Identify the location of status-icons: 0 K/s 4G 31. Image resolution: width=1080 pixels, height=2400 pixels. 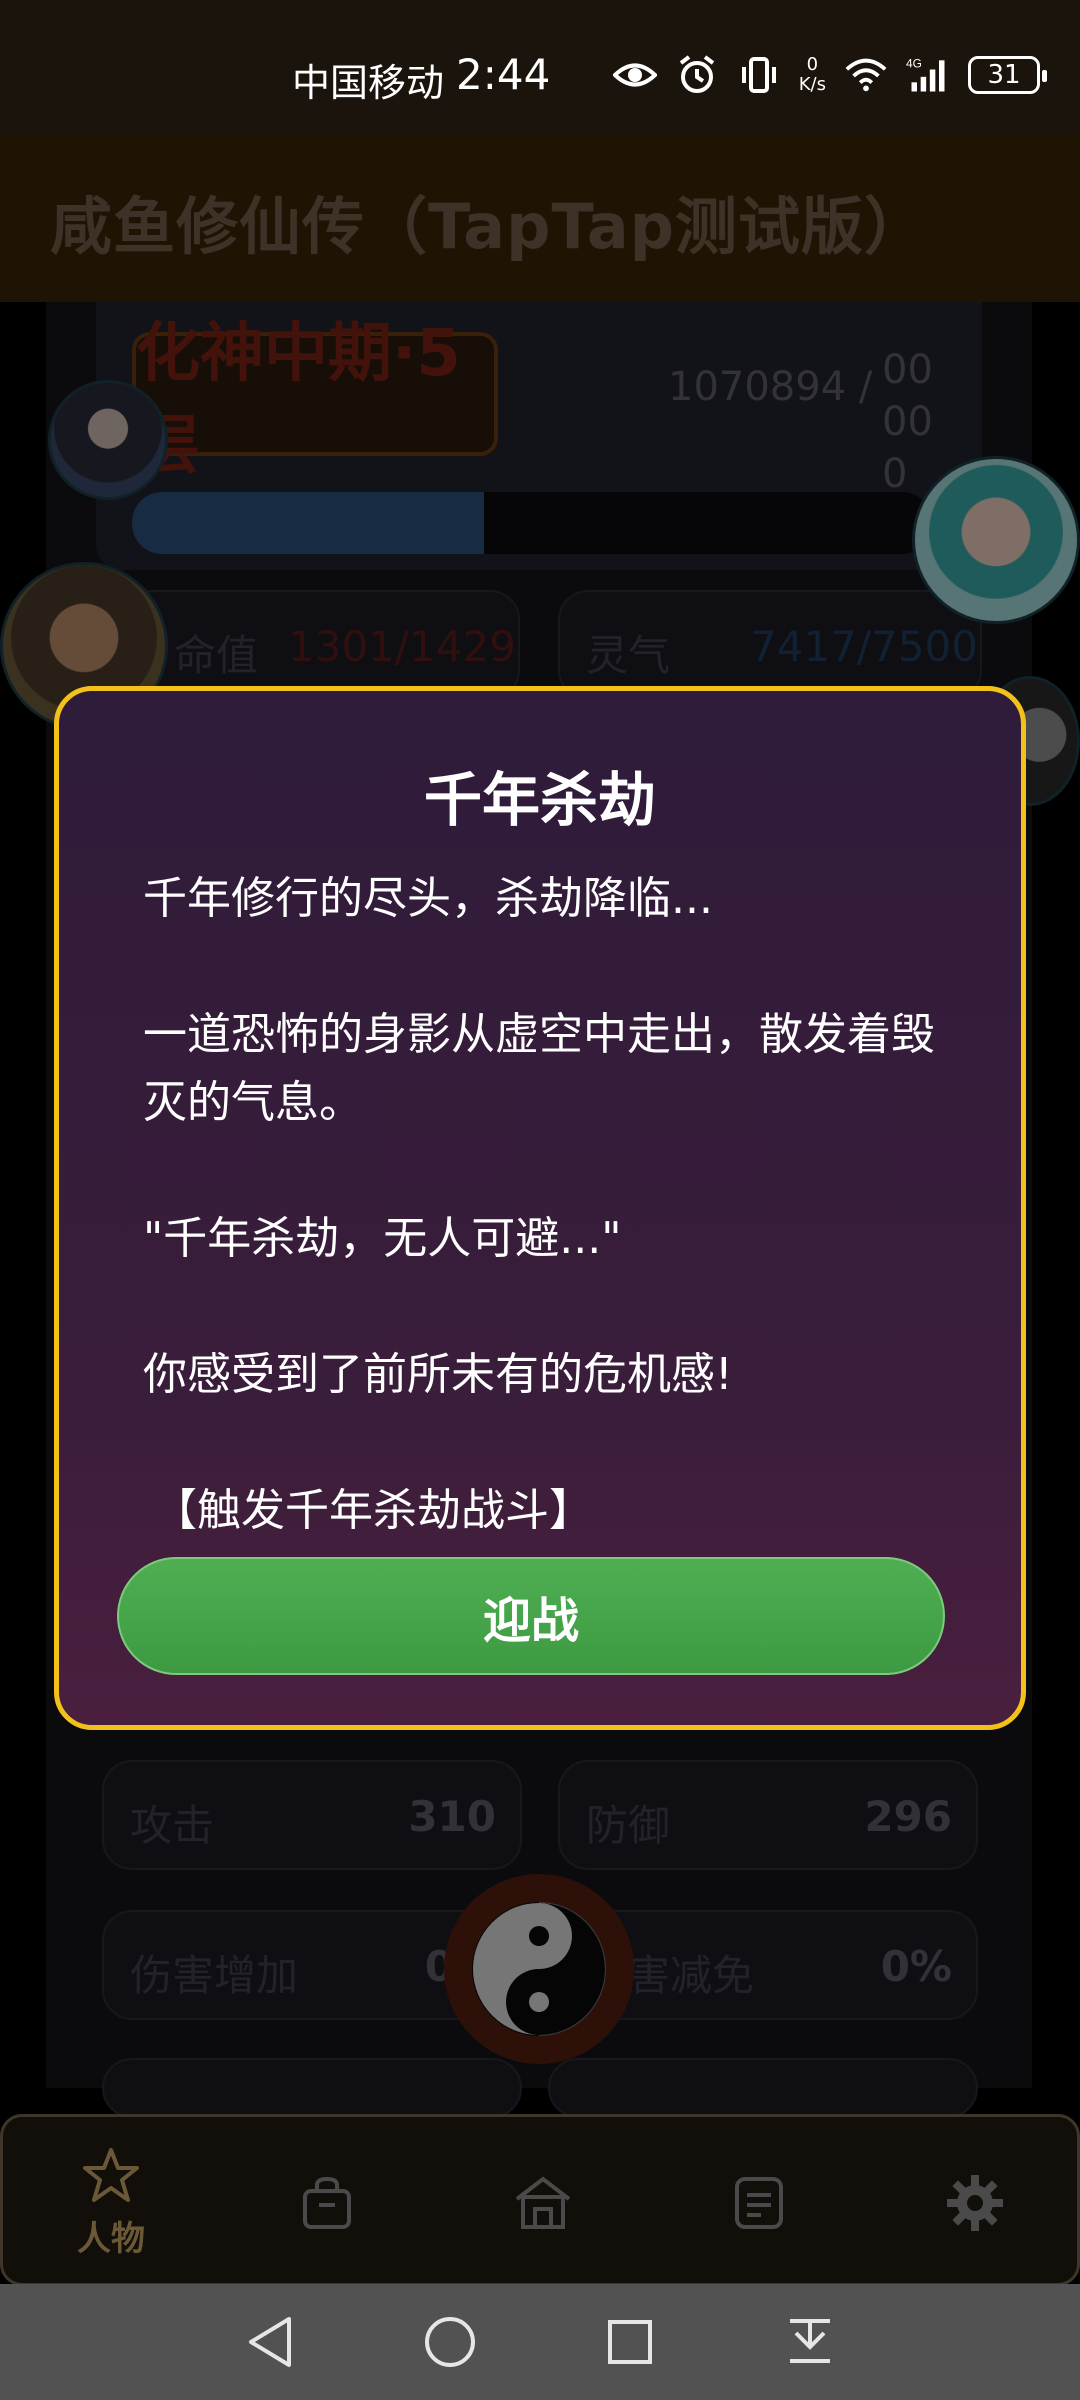
(829, 75).